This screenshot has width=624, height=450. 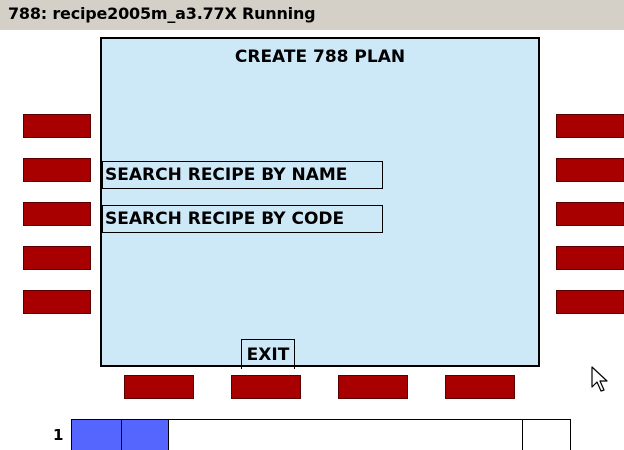 What do you see at coordinates (58, 435) in the screenshot?
I see `bar-index-label: 1` at bounding box center [58, 435].